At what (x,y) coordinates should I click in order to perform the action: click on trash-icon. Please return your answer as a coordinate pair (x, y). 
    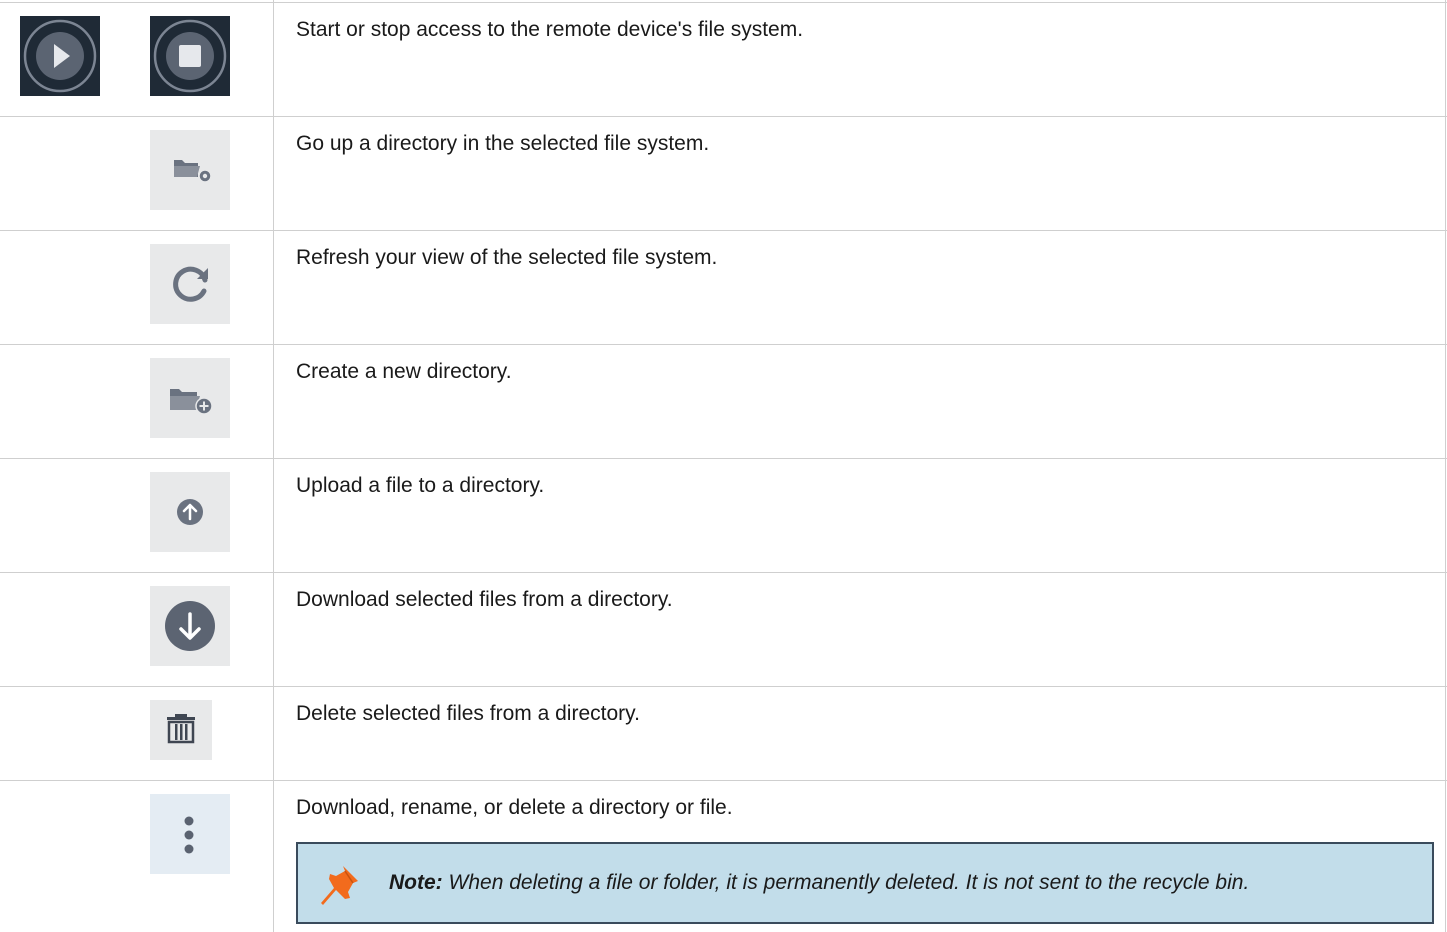
    Looking at the image, I should click on (181, 730).